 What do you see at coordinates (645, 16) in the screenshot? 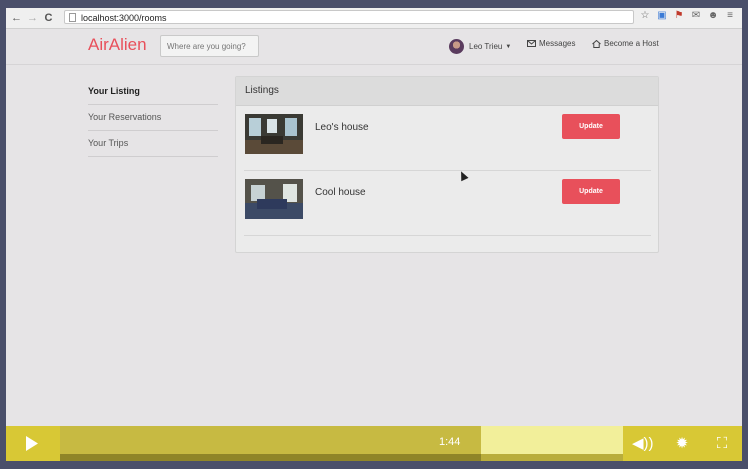
I see `bookmark-star-icon: ☆` at bounding box center [645, 16].